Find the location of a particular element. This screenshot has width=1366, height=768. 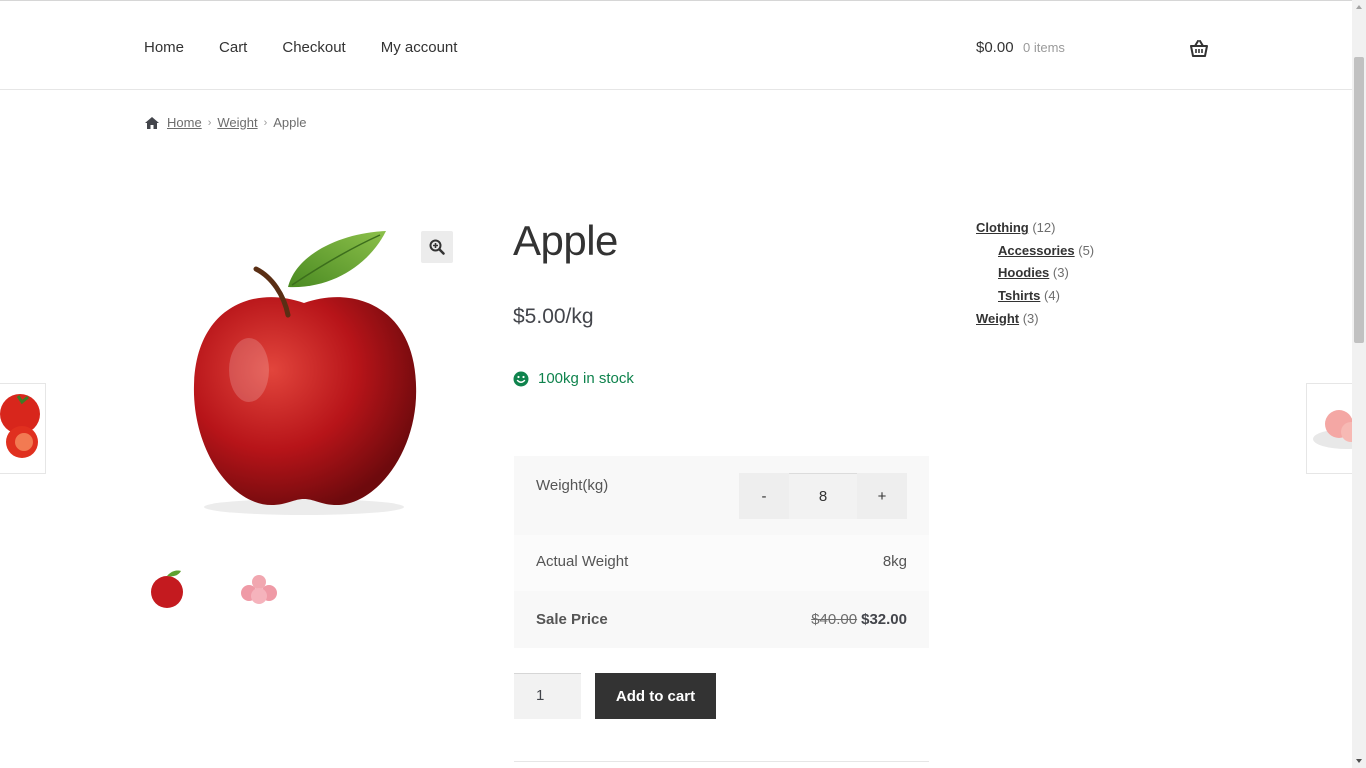

home-icon is located at coordinates (152, 122).